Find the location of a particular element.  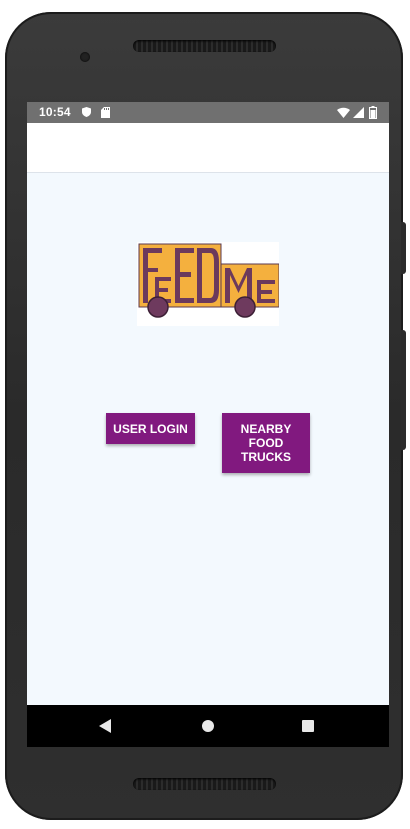

status-time: 10:54 is located at coordinates (55, 112).